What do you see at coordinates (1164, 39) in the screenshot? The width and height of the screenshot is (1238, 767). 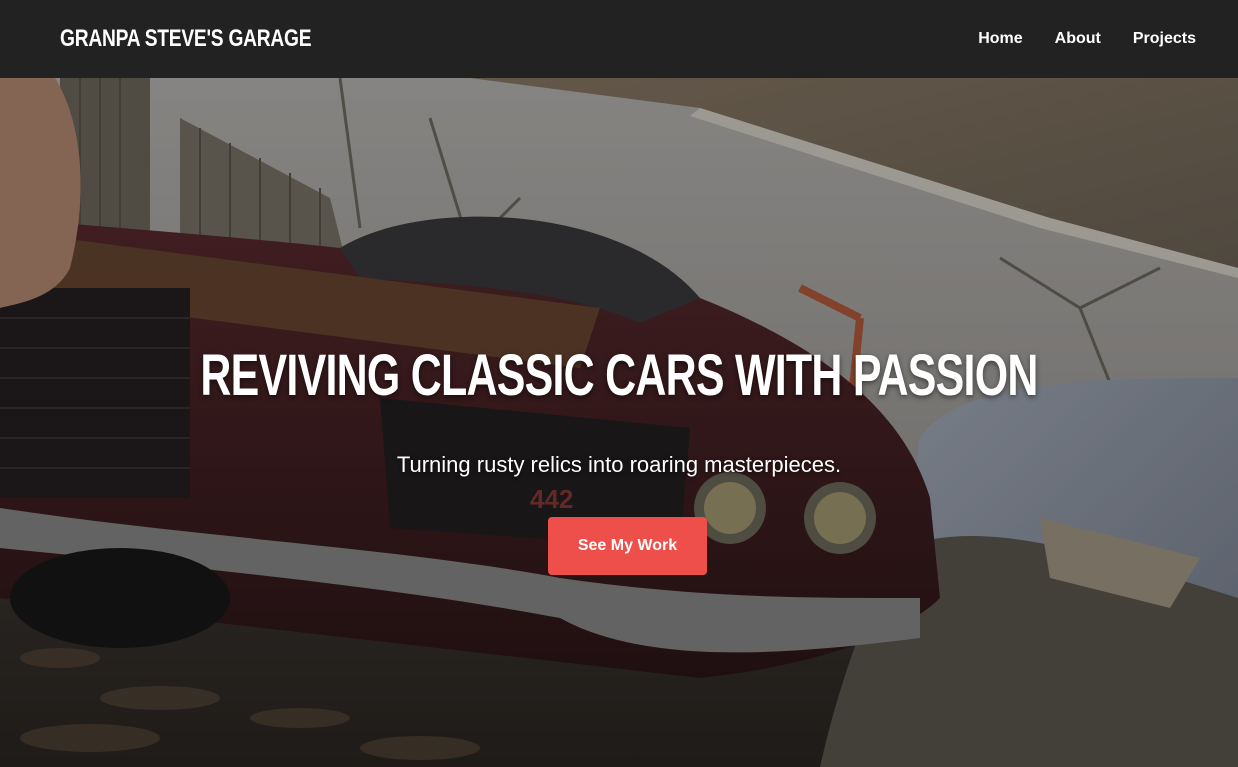 I see `nav-link-projects: Projects` at bounding box center [1164, 39].